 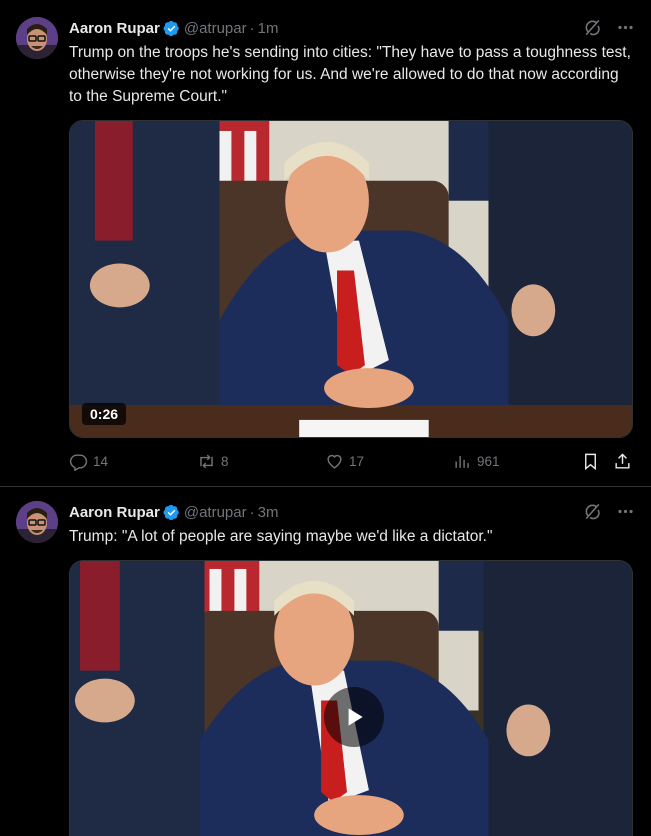 What do you see at coordinates (476, 461) in the screenshot?
I see `views-button: 961` at bounding box center [476, 461].